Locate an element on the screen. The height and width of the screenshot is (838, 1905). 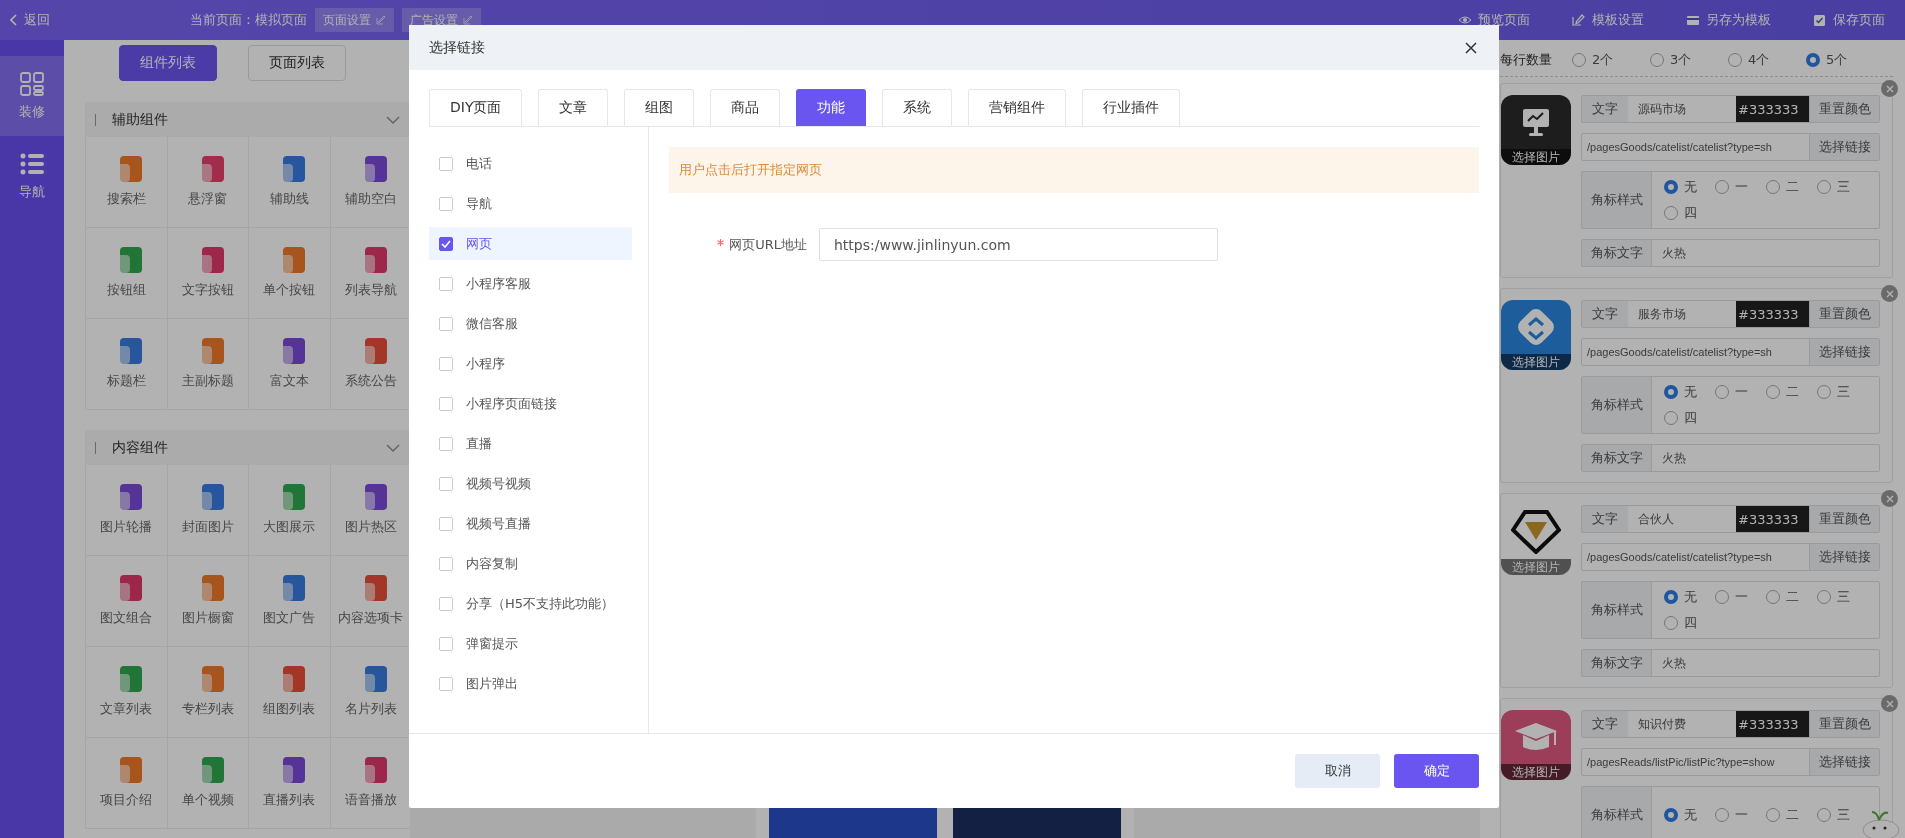
dialog-tab: 组图 is located at coordinates (659, 107).